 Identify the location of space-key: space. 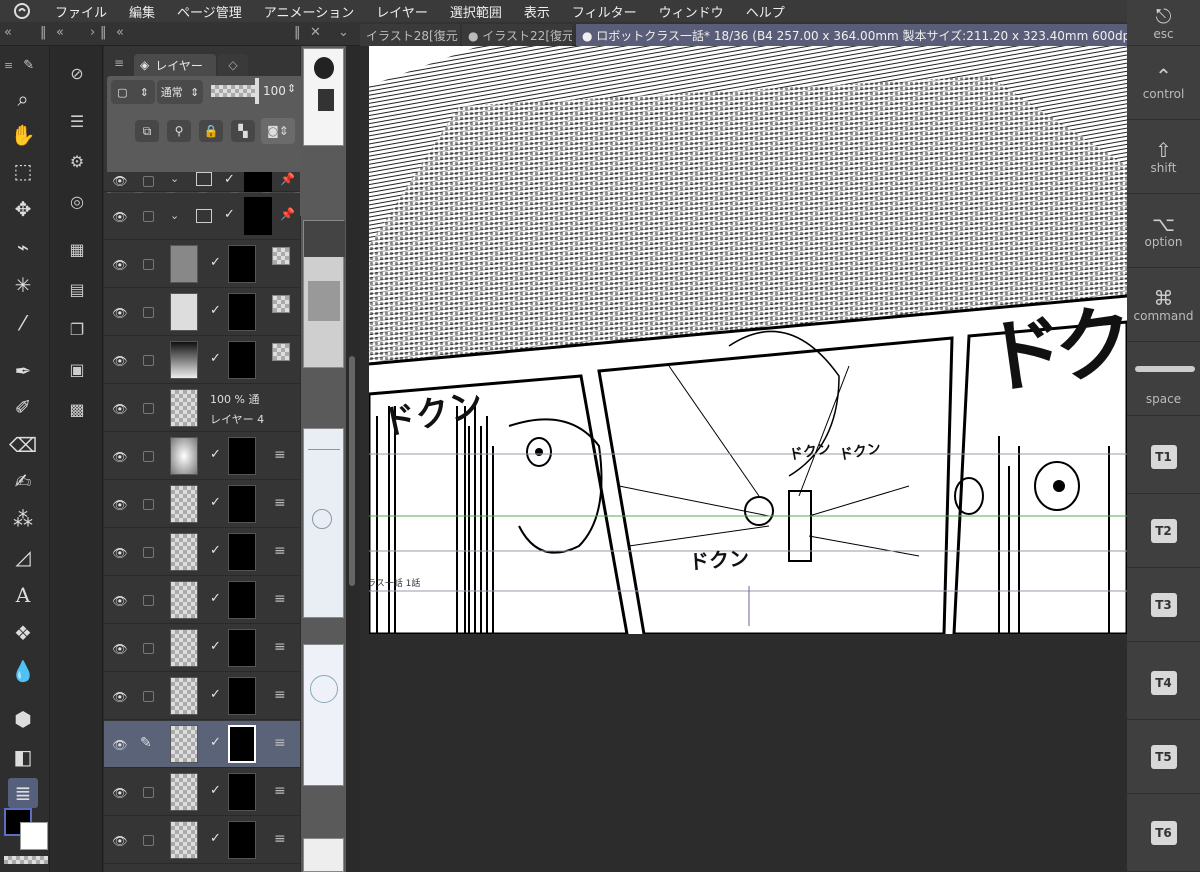
(1163, 379).